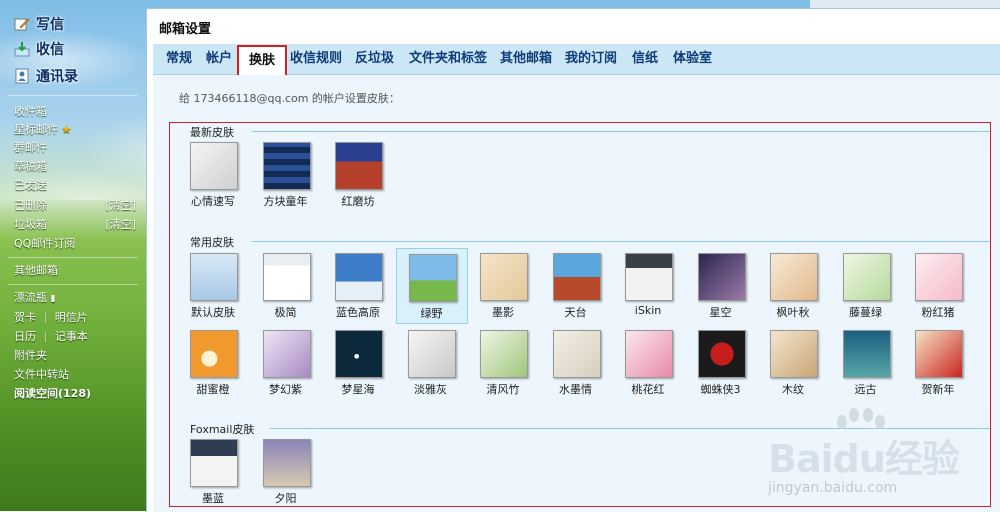 The image size is (1000, 512). I want to click on skin-option-common-4: 墨影, so click(503, 285).